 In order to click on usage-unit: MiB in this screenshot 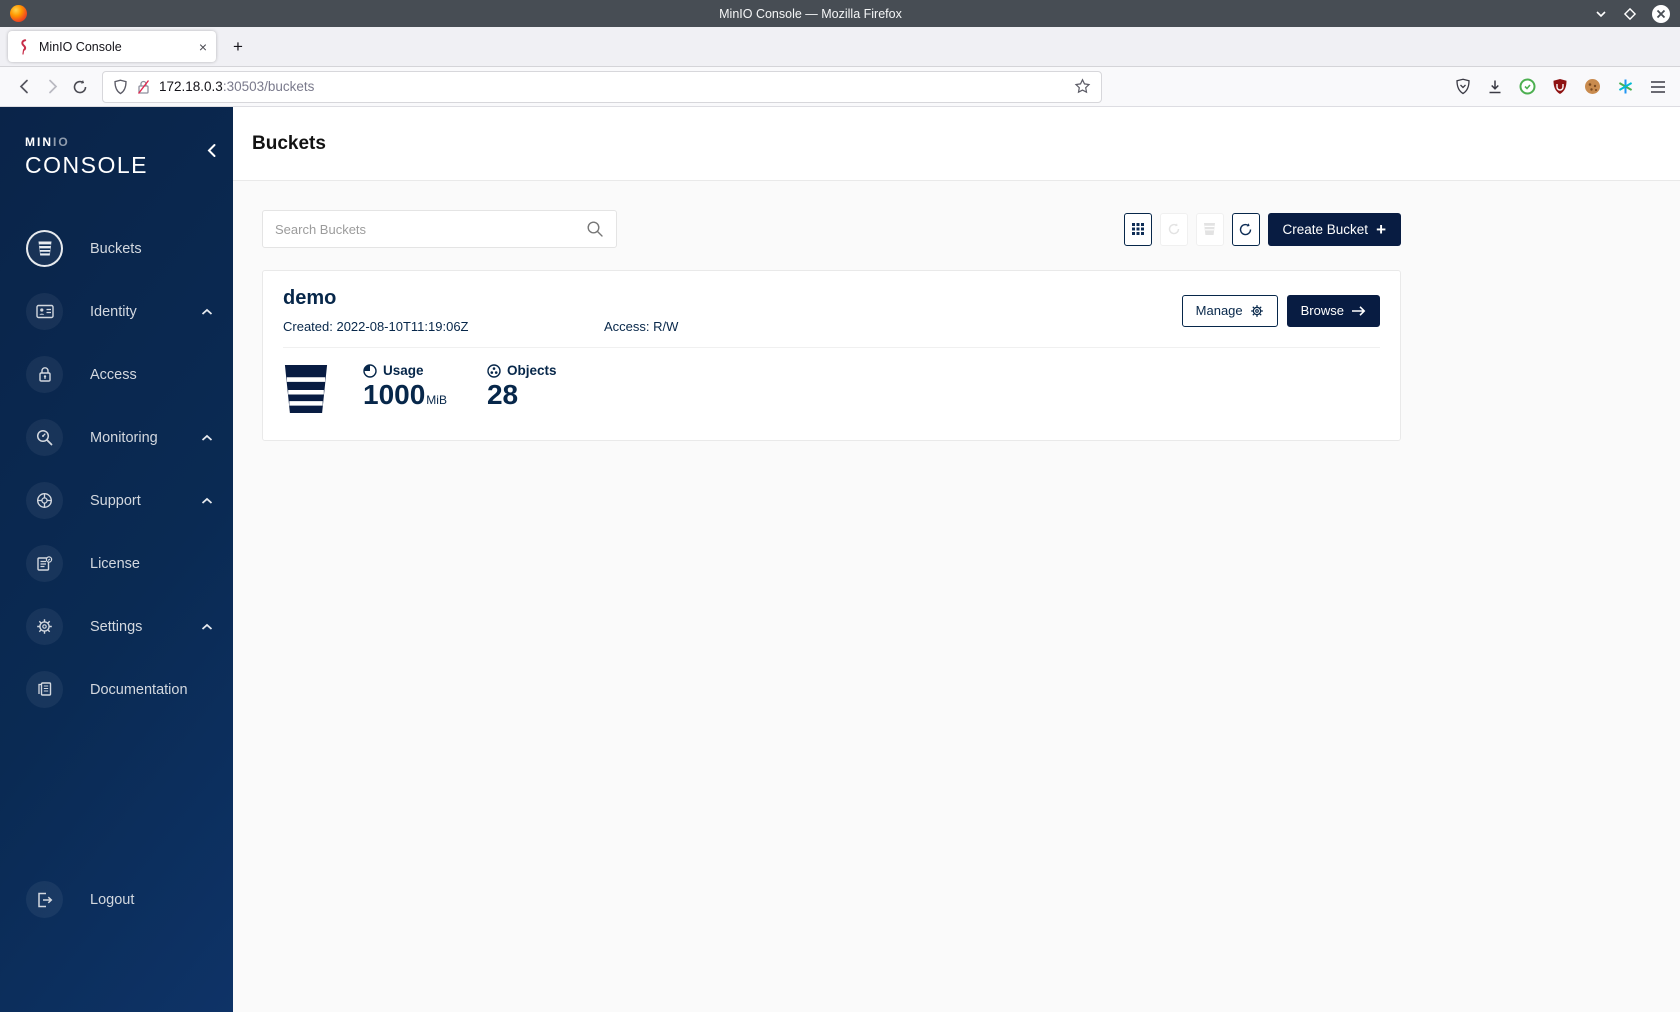, I will do `click(436, 399)`.